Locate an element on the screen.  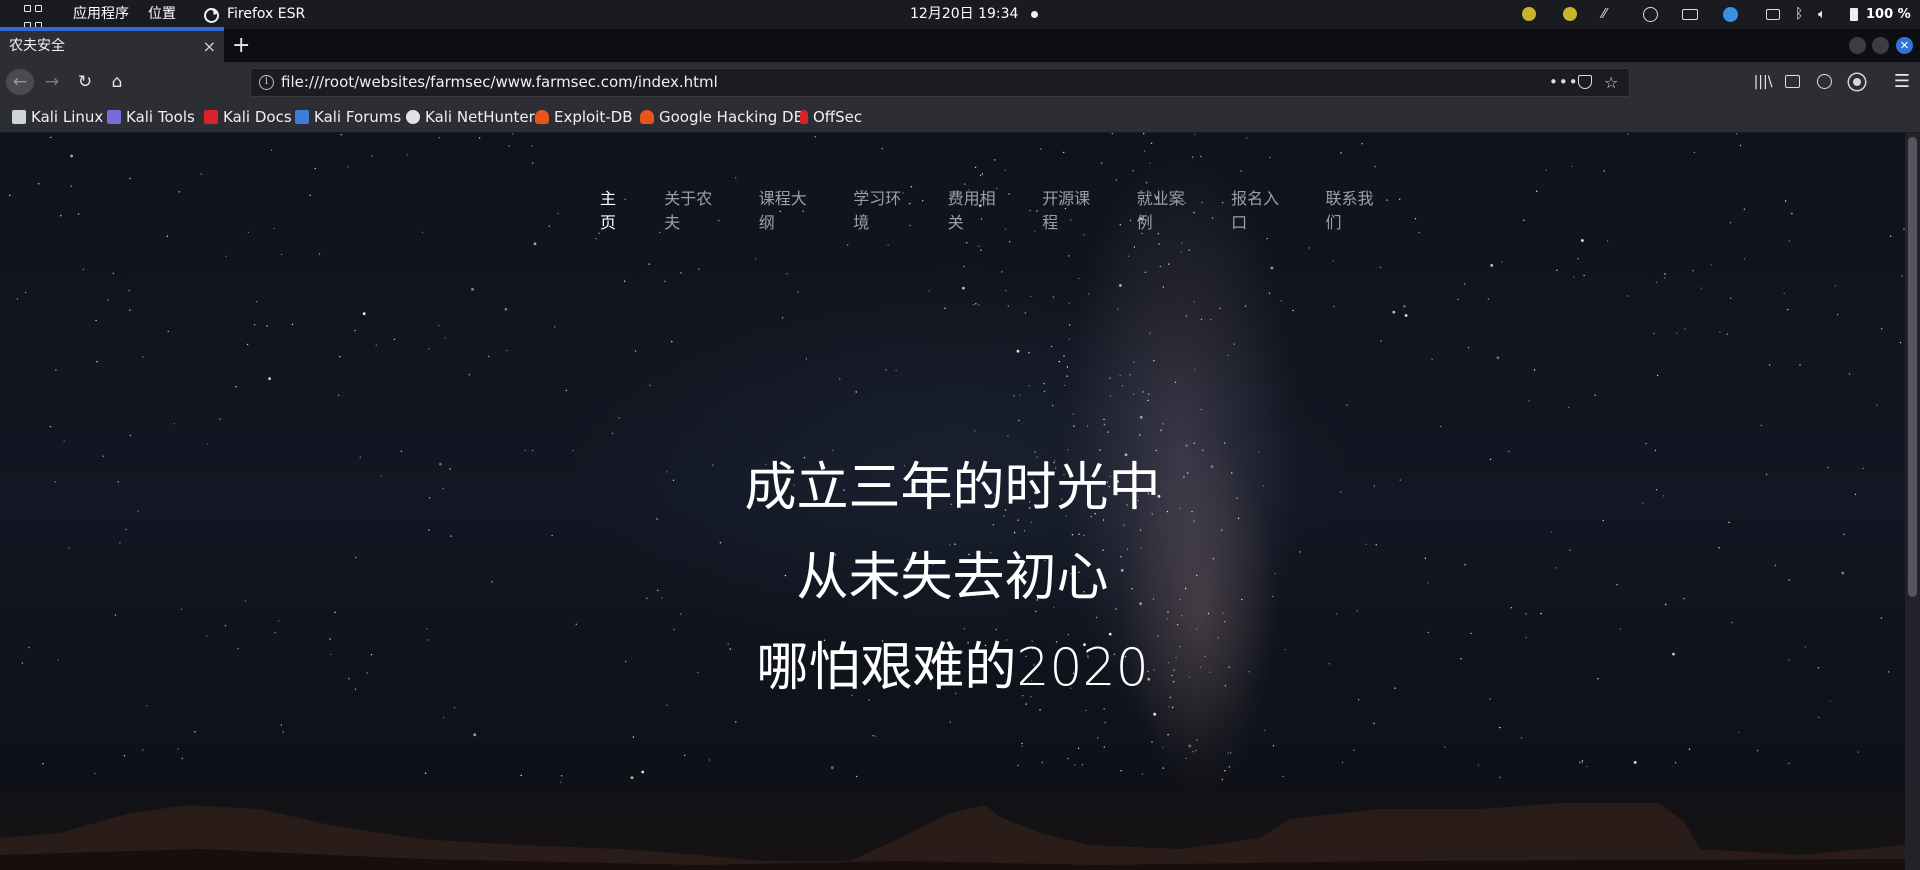
bookmark-google-hacking-db: Google Hacking DB is located at coordinates (722, 117).